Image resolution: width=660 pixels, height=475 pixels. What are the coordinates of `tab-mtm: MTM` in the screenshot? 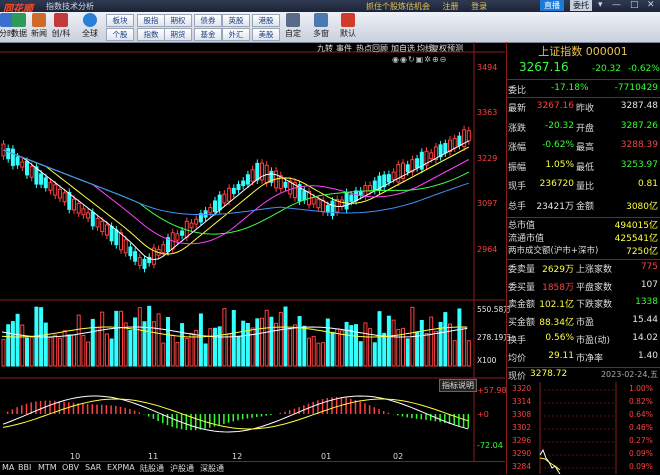 It's located at (47, 467).